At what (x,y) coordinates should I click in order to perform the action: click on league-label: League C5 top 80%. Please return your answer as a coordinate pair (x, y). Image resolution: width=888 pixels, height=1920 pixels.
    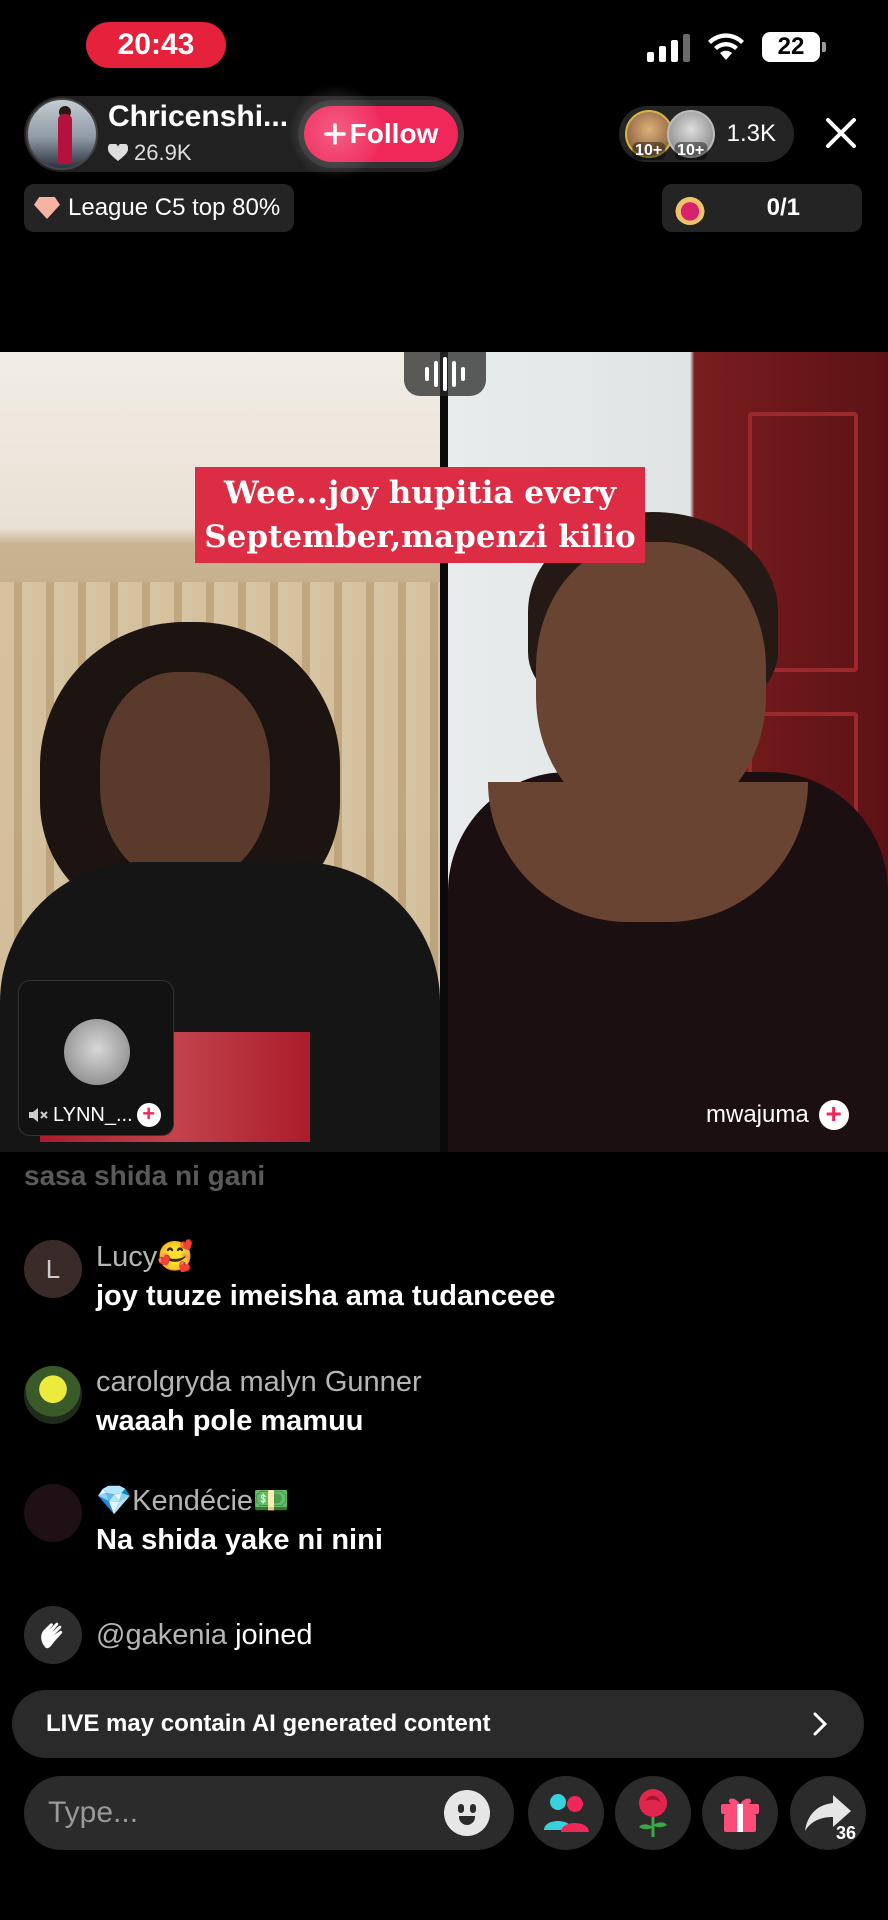
    Looking at the image, I should click on (174, 207).